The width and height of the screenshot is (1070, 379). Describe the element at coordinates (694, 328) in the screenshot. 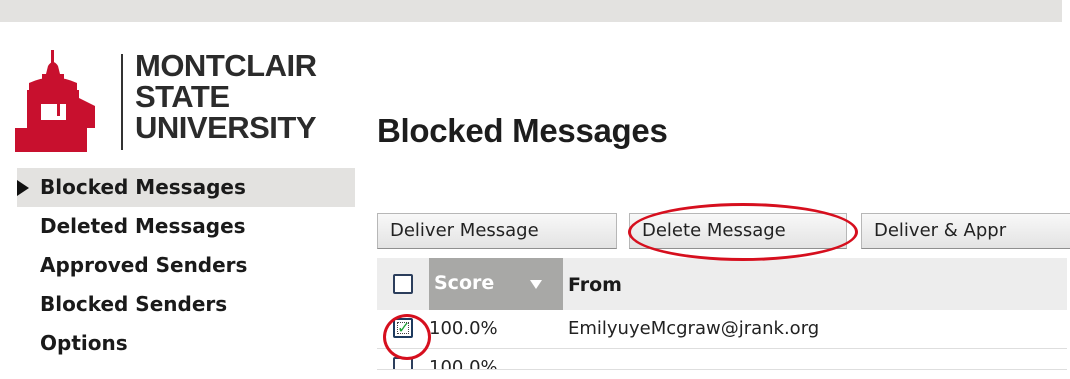

I see `row-from: EmilyuyeMcgraw@jrank.org` at that location.